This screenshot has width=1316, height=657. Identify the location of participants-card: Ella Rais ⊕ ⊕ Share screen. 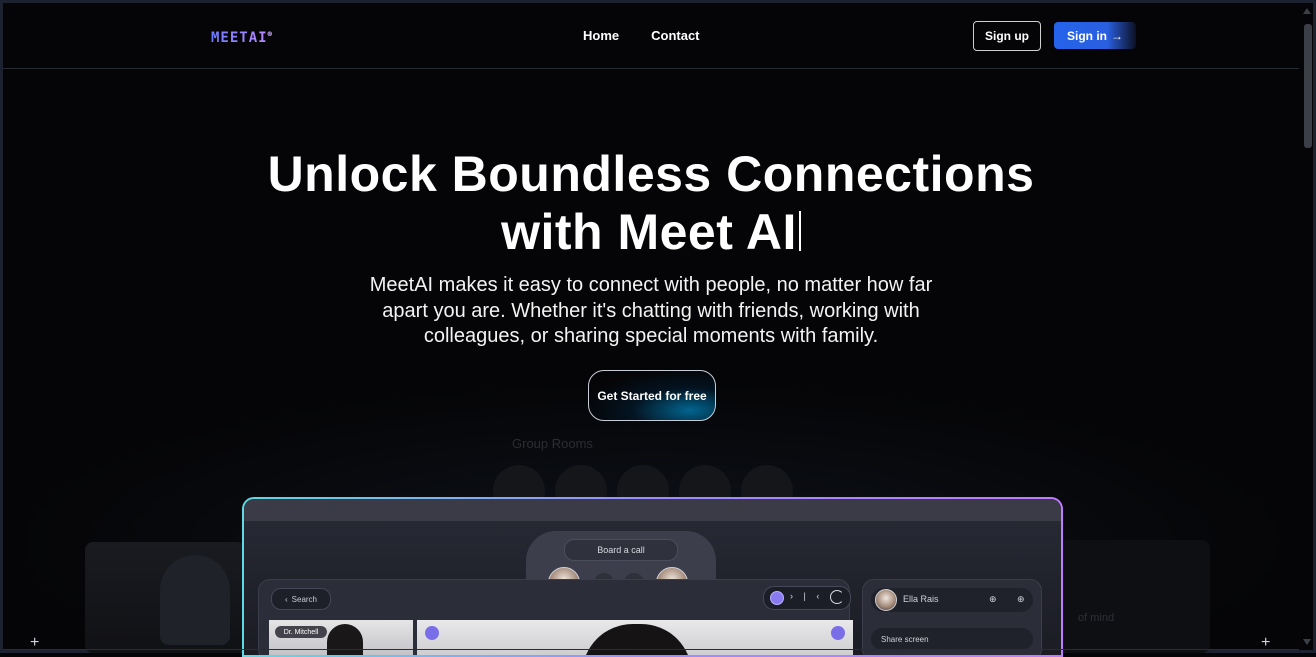
(952, 617).